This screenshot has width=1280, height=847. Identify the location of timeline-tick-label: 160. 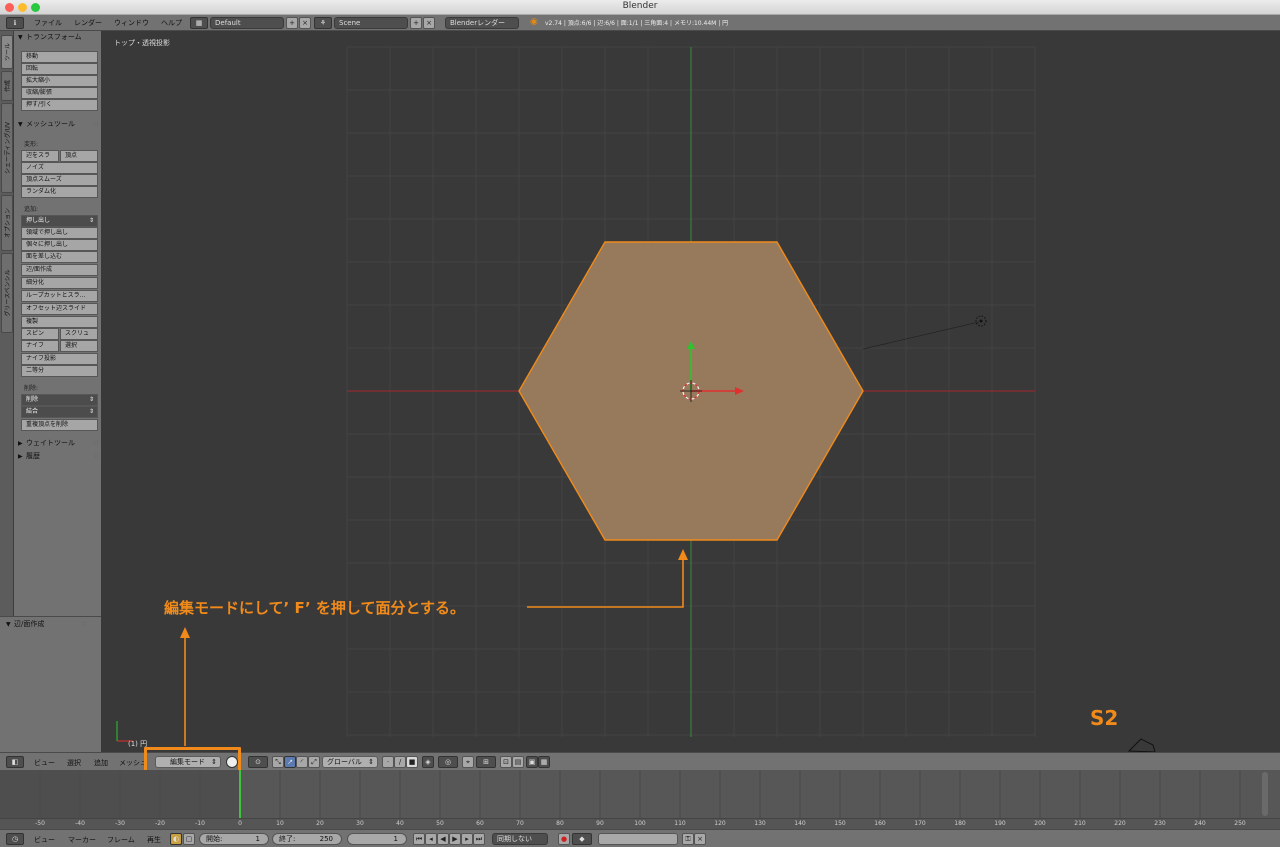
(880, 823).